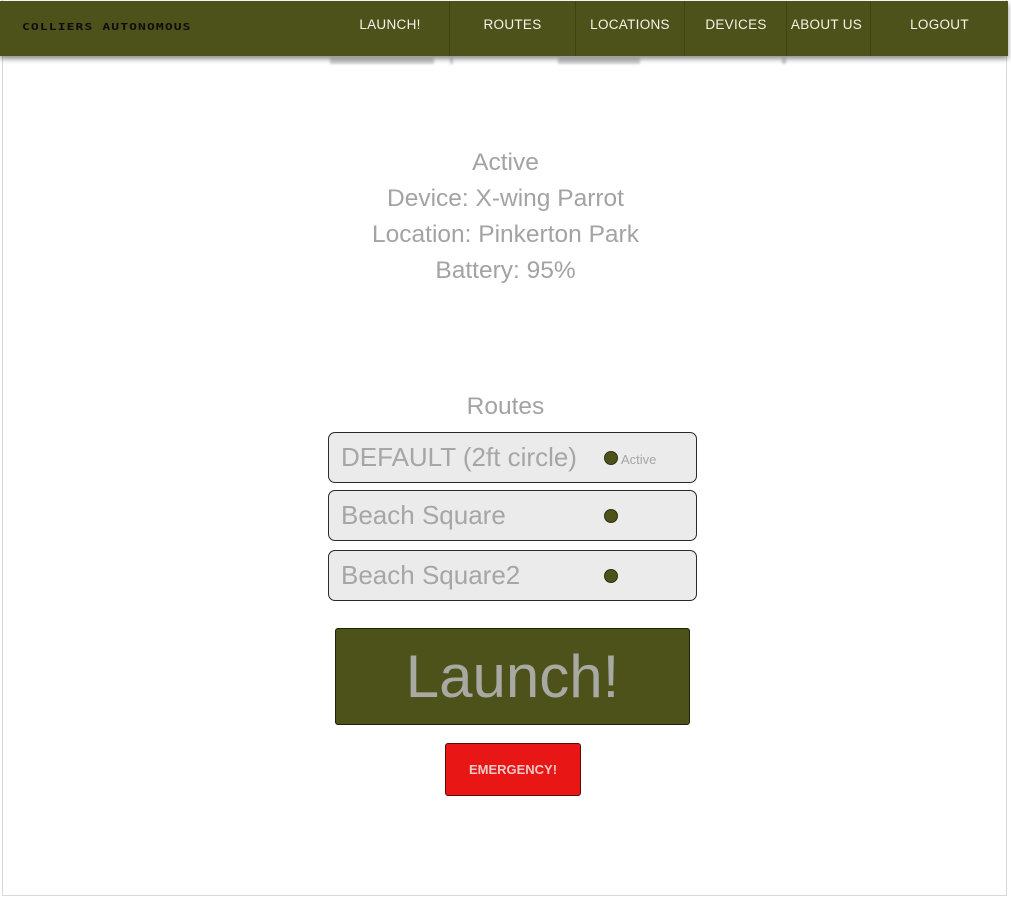 The width and height of the screenshot is (1011, 898). I want to click on nav-about-us: ABOUT US, so click(826, 28).